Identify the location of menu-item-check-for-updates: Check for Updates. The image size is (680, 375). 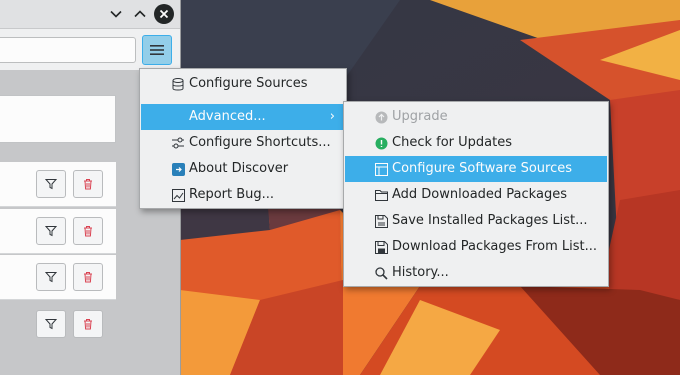
(476, 143).